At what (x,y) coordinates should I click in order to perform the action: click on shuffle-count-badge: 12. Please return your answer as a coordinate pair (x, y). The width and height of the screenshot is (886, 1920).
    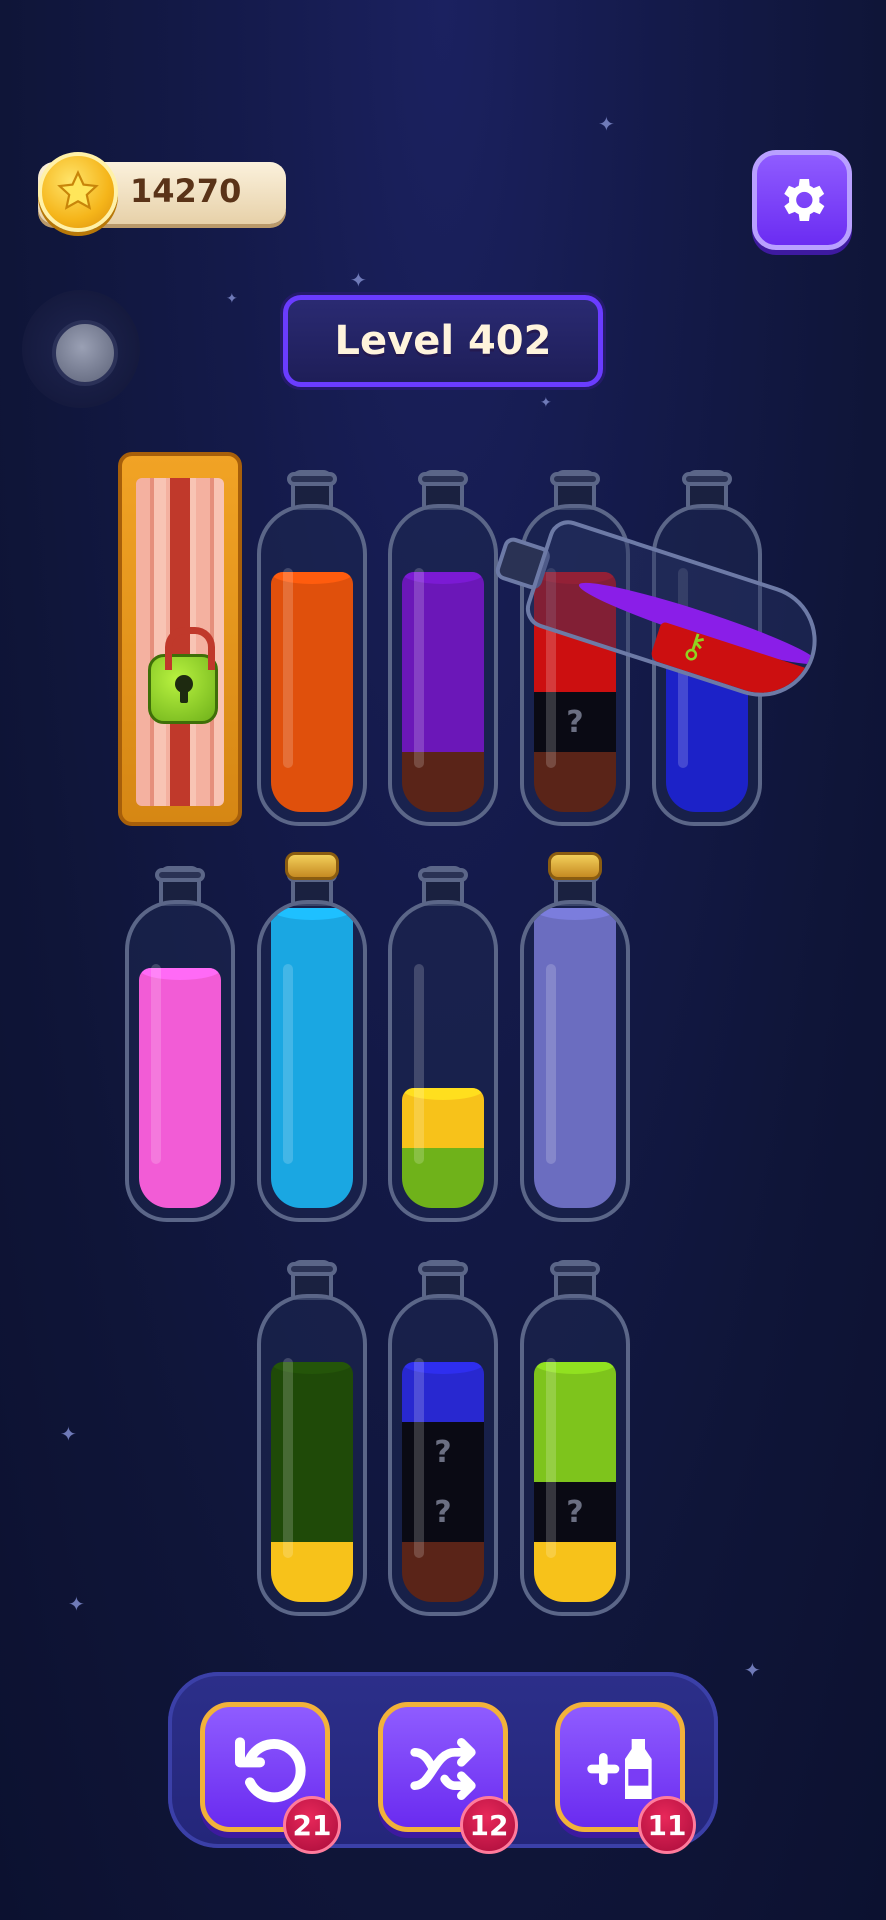
    Looking at the image, I should click on (489, 1825).